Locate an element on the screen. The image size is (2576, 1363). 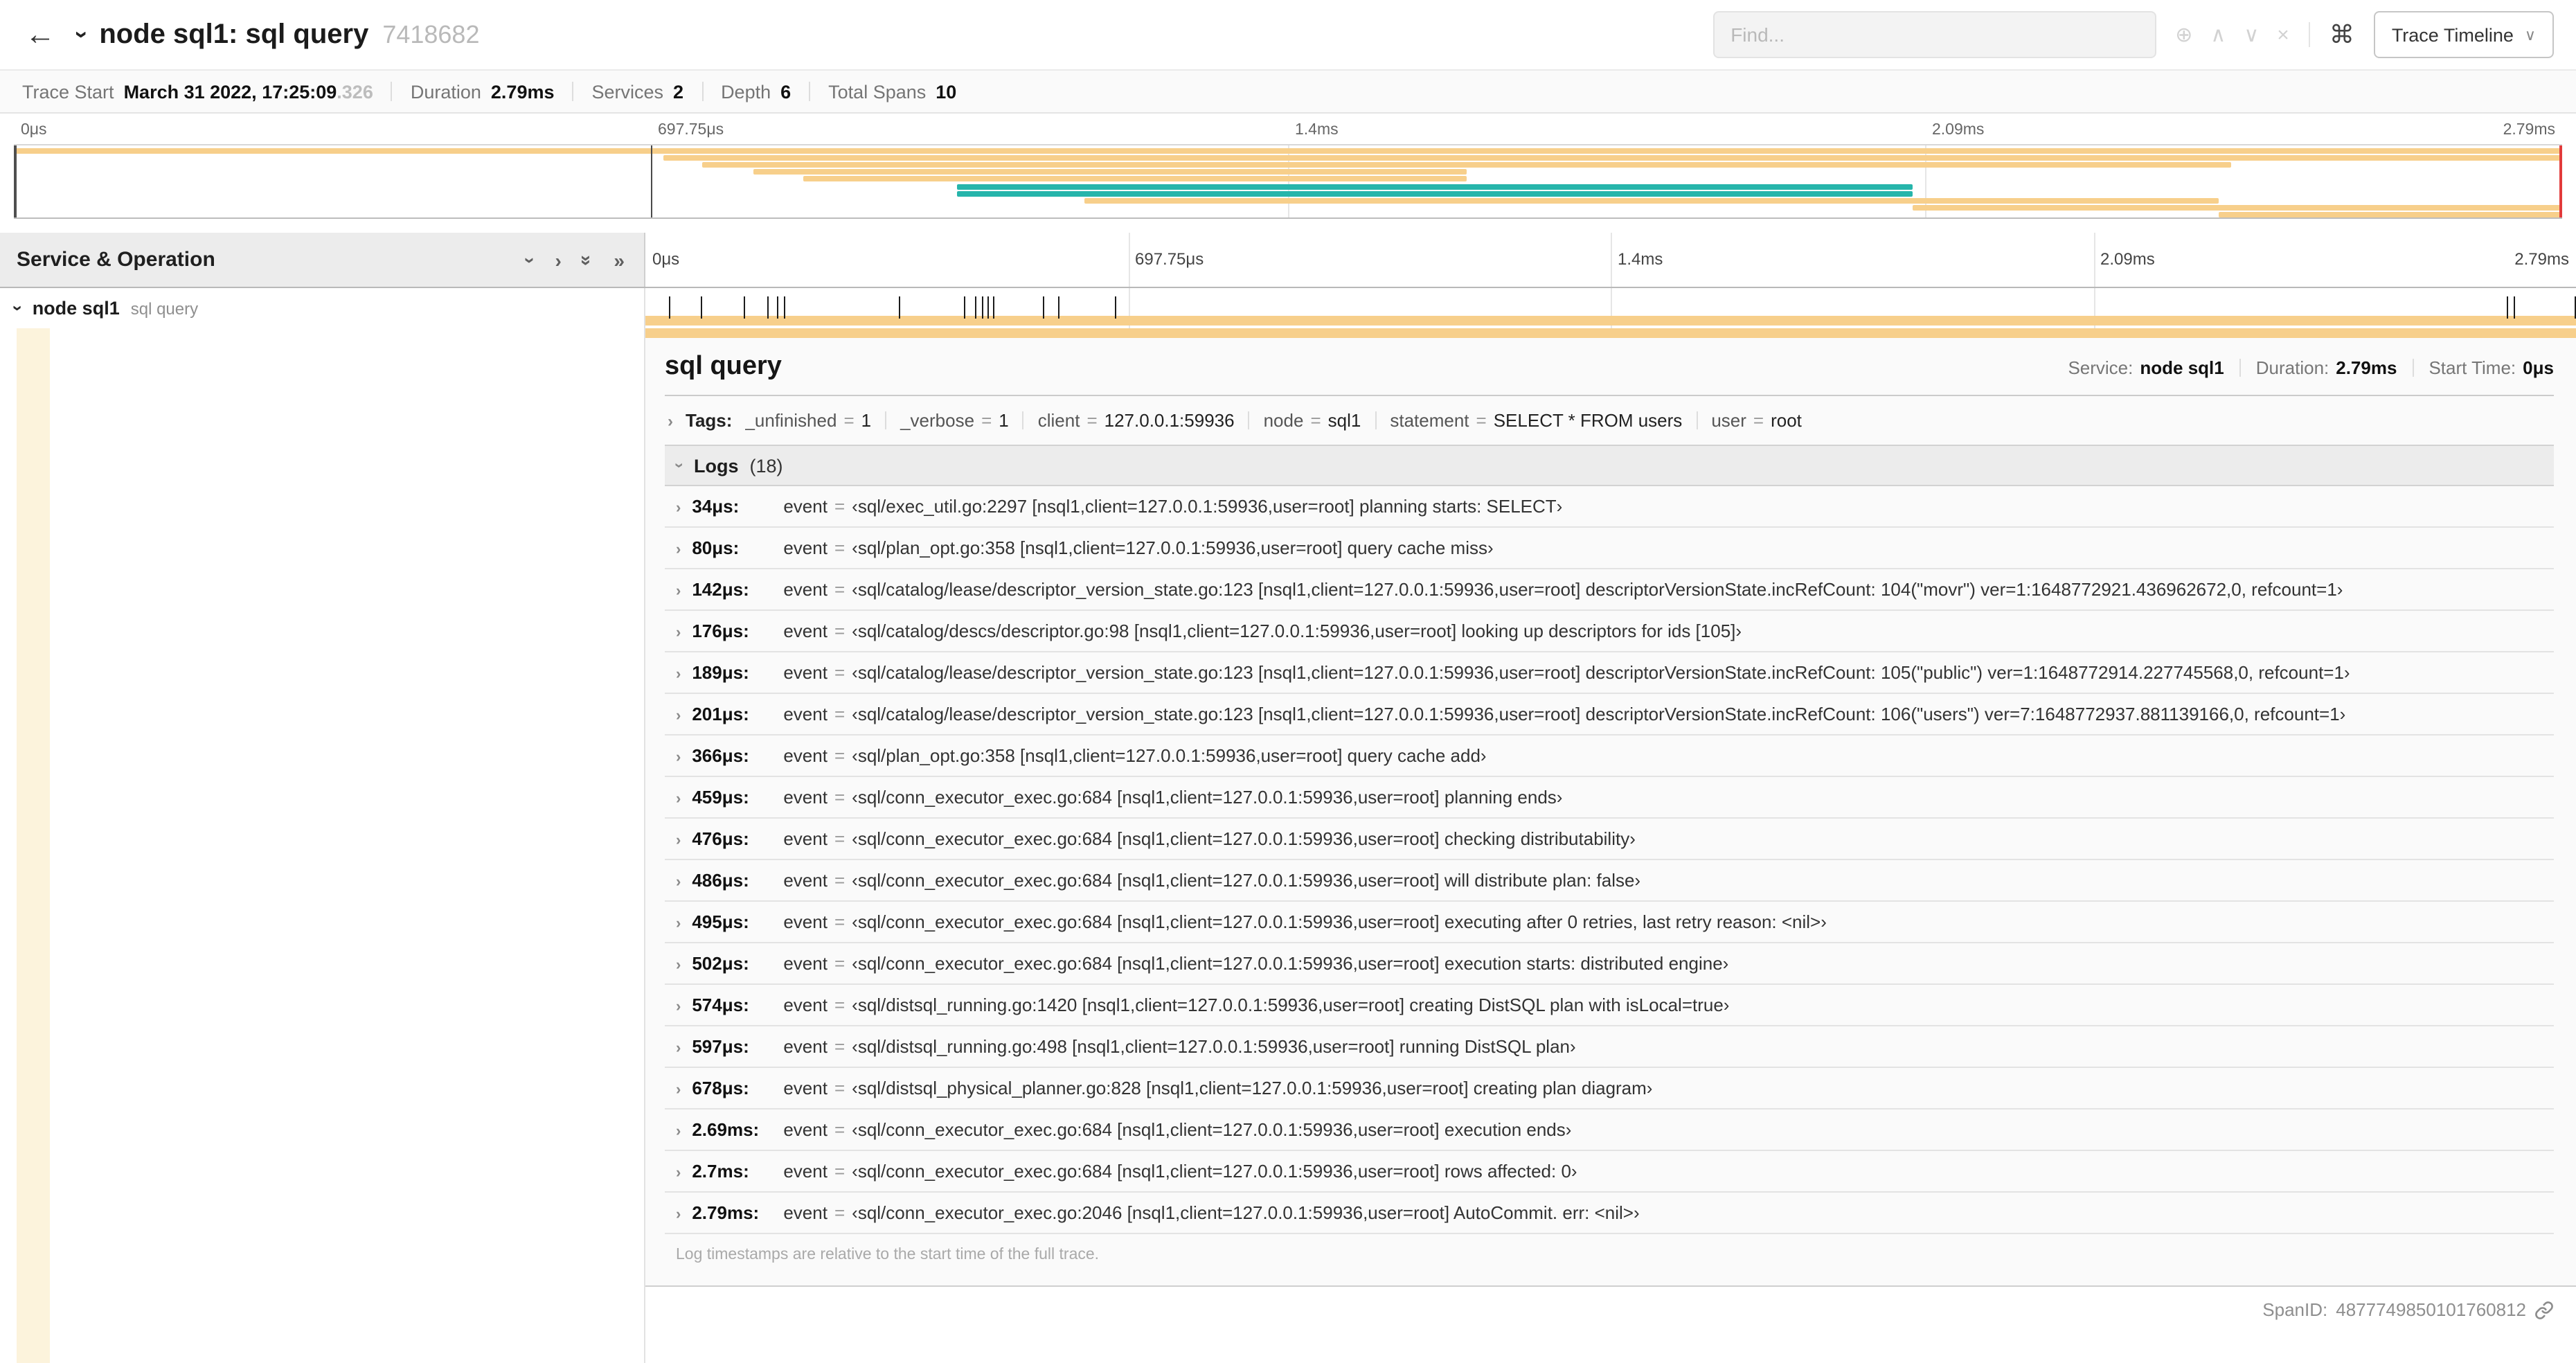
minimap-canvas is located at coordinates (1288, 181).